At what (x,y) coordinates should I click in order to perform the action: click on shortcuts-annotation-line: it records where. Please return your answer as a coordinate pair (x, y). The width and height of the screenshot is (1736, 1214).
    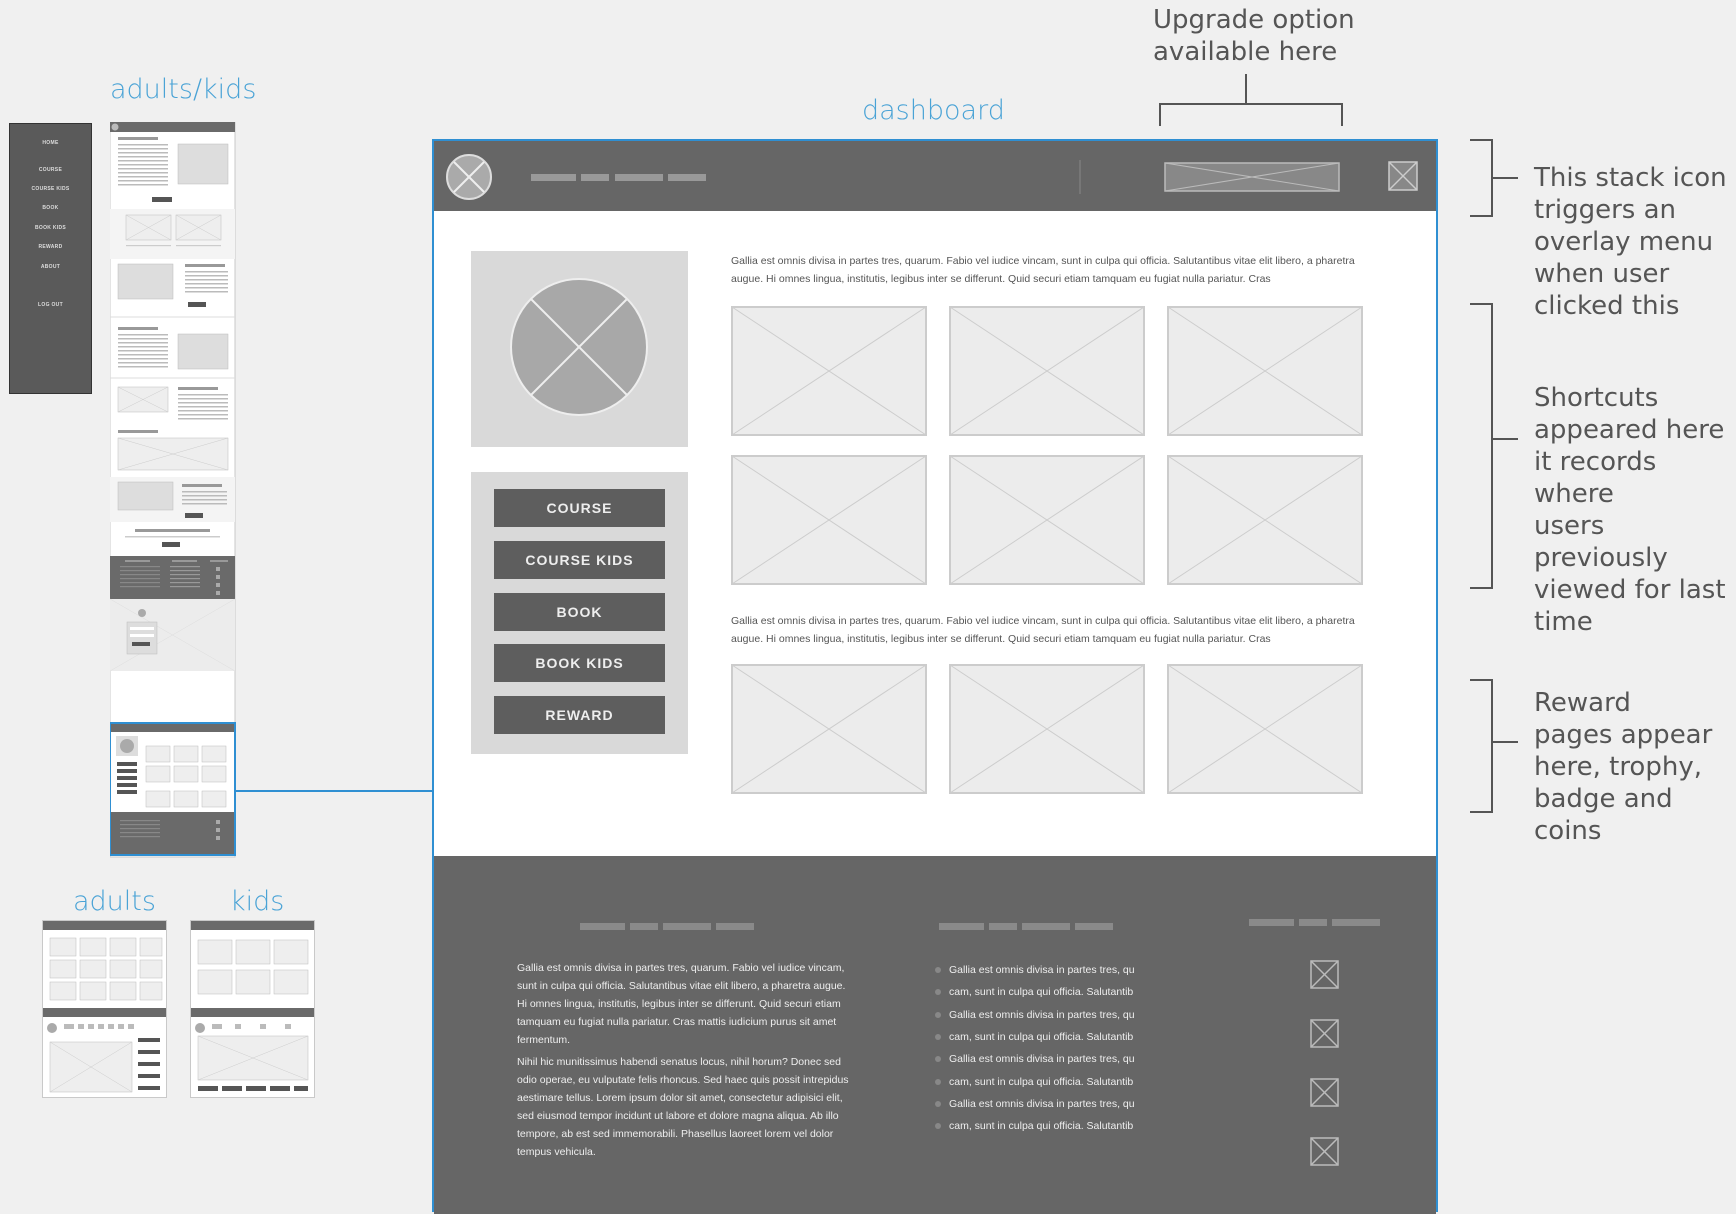
    Looking at the image, I should click on (1595, 478).